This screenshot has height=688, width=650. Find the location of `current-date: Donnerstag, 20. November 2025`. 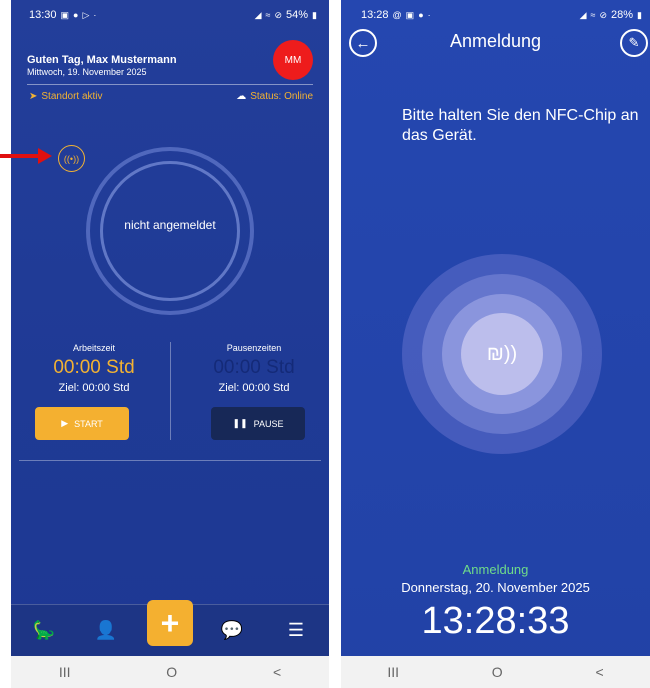

current-date: Donnerstag, 20. November 2025 is located at coordinates (495, 587).